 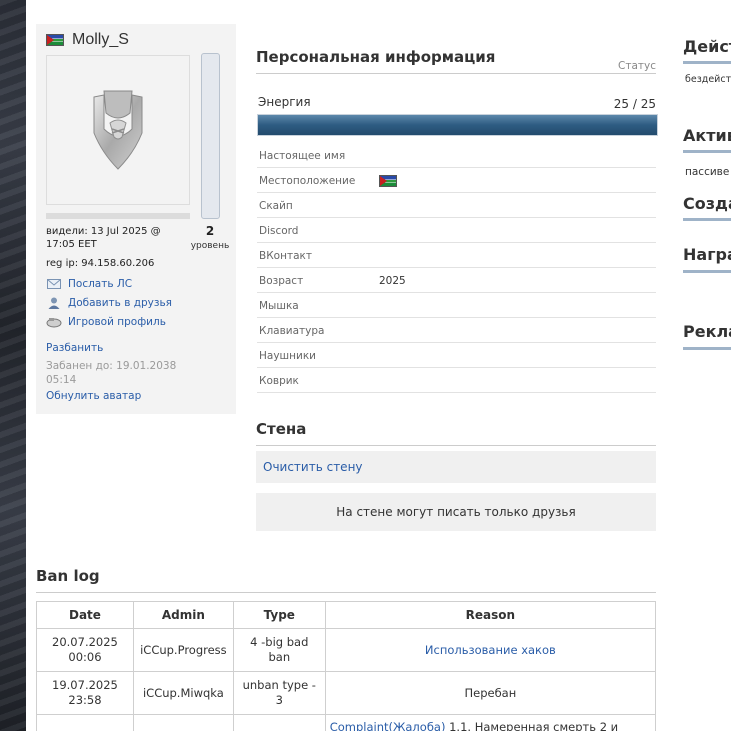 I want to click on level-number: 2, so click(x=210, y=231).